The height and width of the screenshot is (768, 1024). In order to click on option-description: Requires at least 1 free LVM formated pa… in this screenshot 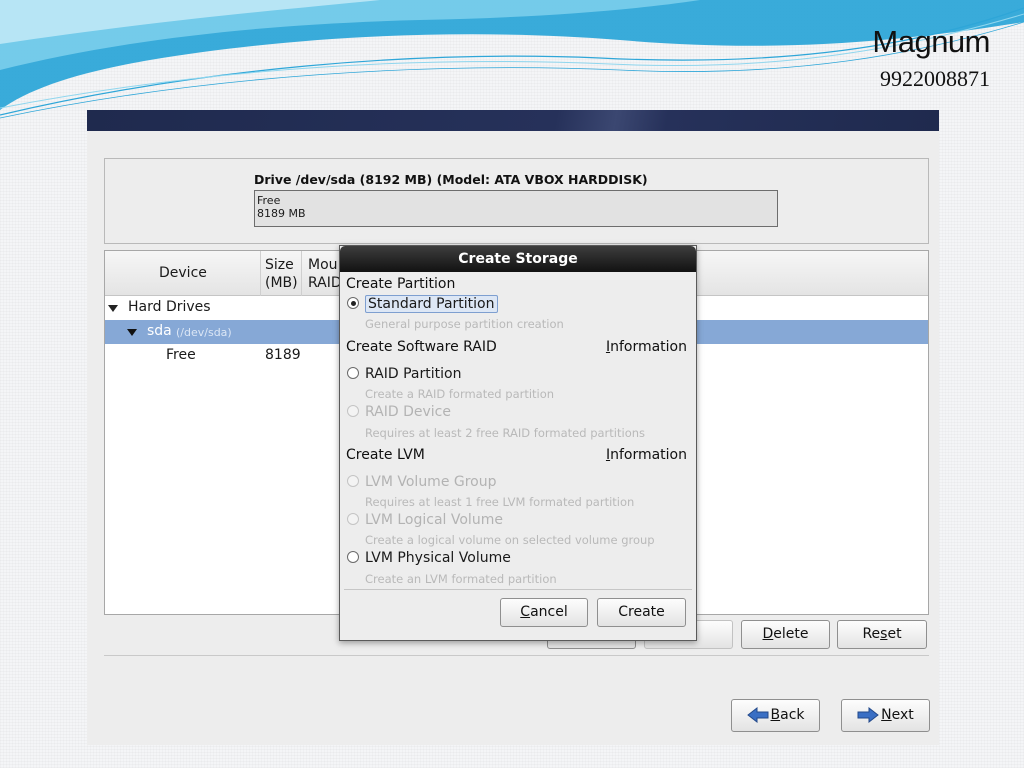, I will do `click(500, 502)`.